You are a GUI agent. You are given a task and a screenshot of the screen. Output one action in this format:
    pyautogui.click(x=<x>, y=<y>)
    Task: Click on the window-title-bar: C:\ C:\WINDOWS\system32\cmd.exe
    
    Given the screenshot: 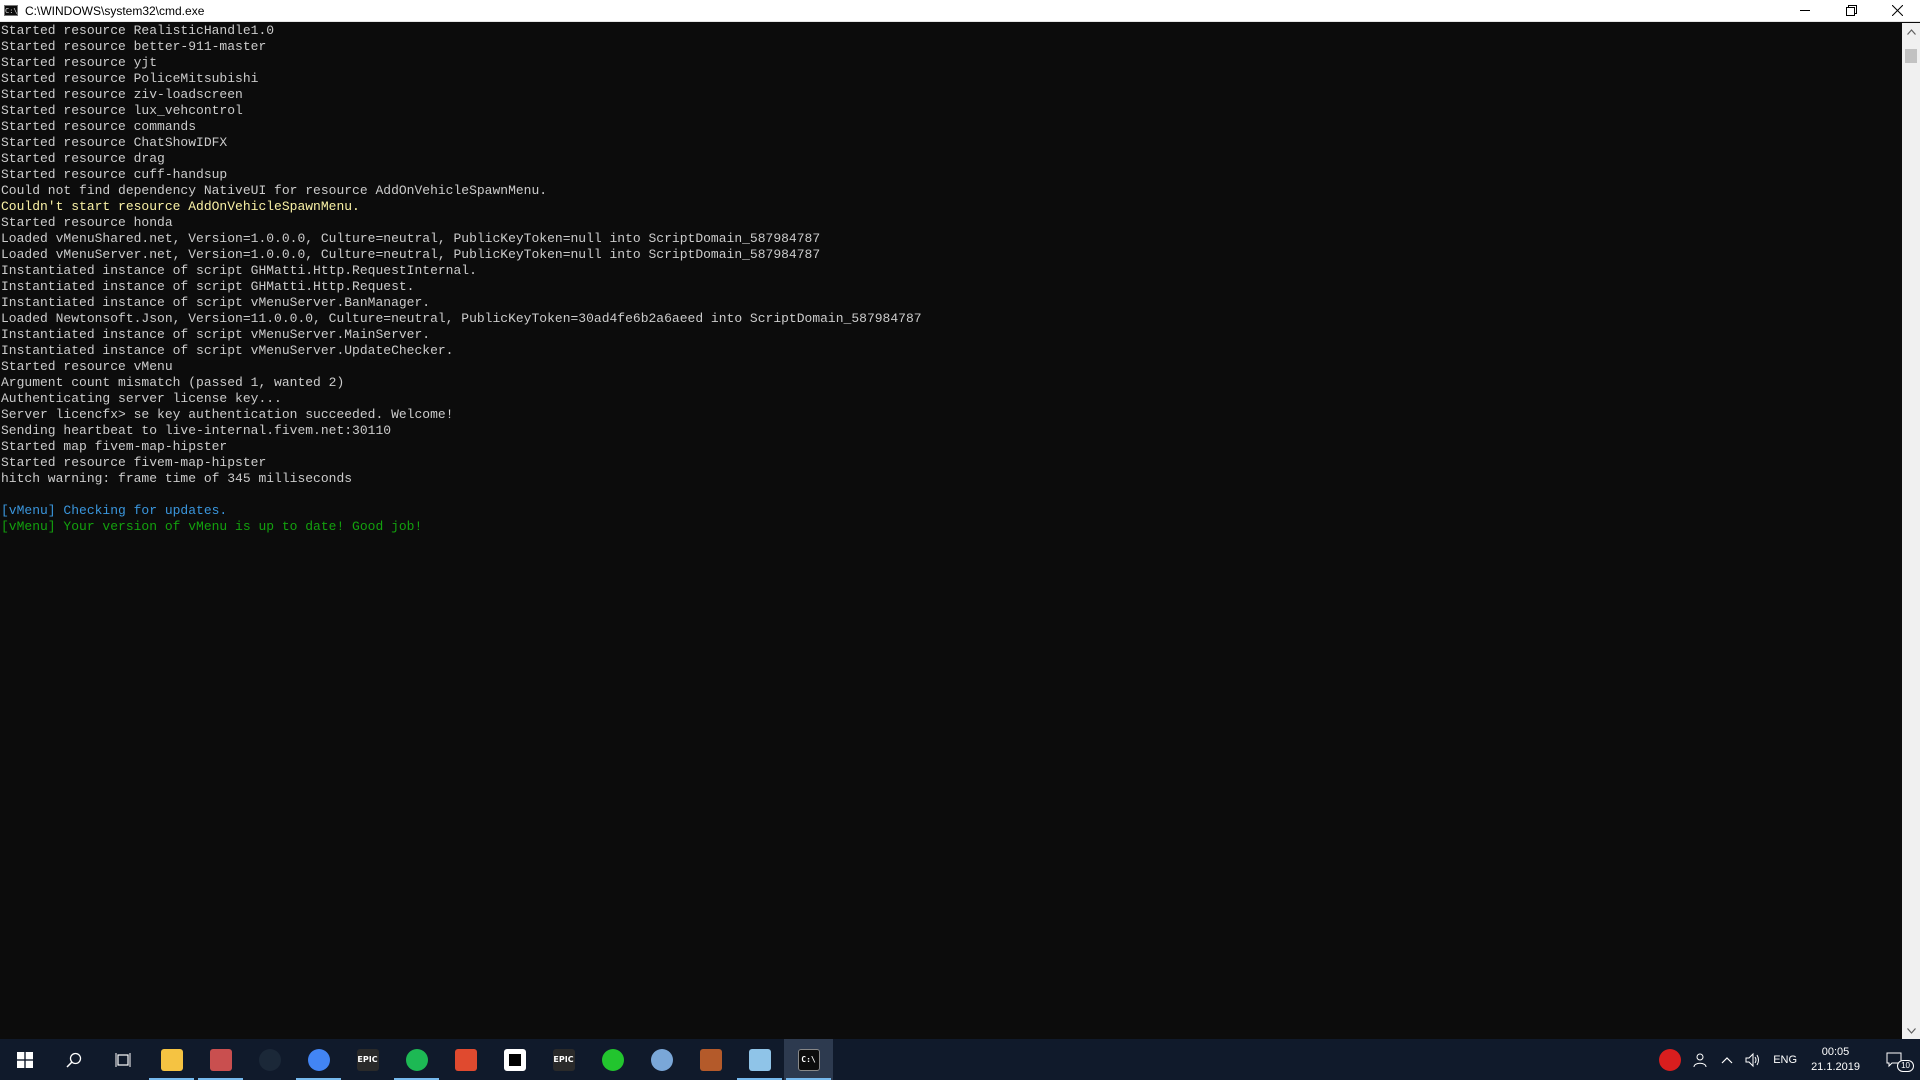 What is the action you would take?
    pyautogui.click(x=960, y=11)
    